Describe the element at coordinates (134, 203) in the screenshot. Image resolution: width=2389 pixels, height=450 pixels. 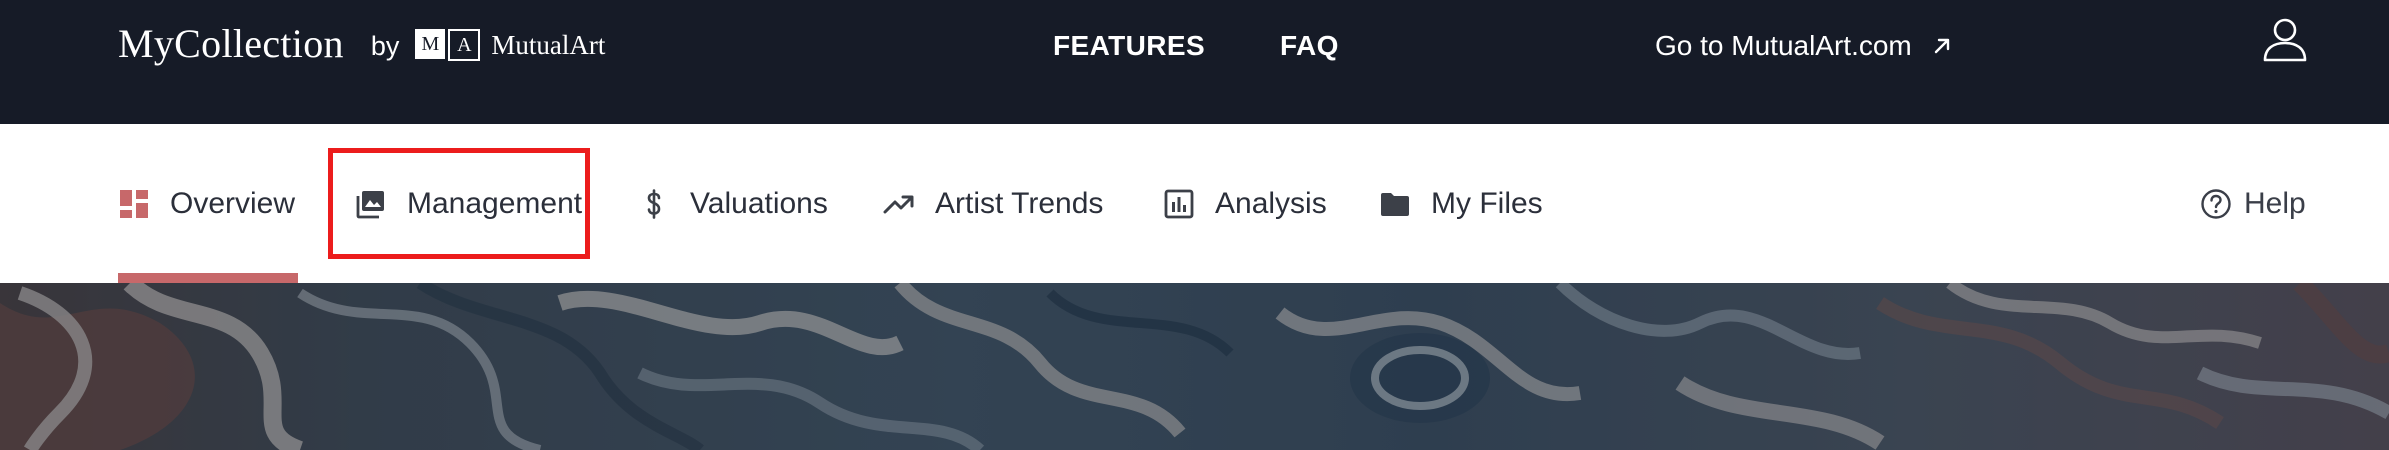
I see `dashboard-icon` at that location.